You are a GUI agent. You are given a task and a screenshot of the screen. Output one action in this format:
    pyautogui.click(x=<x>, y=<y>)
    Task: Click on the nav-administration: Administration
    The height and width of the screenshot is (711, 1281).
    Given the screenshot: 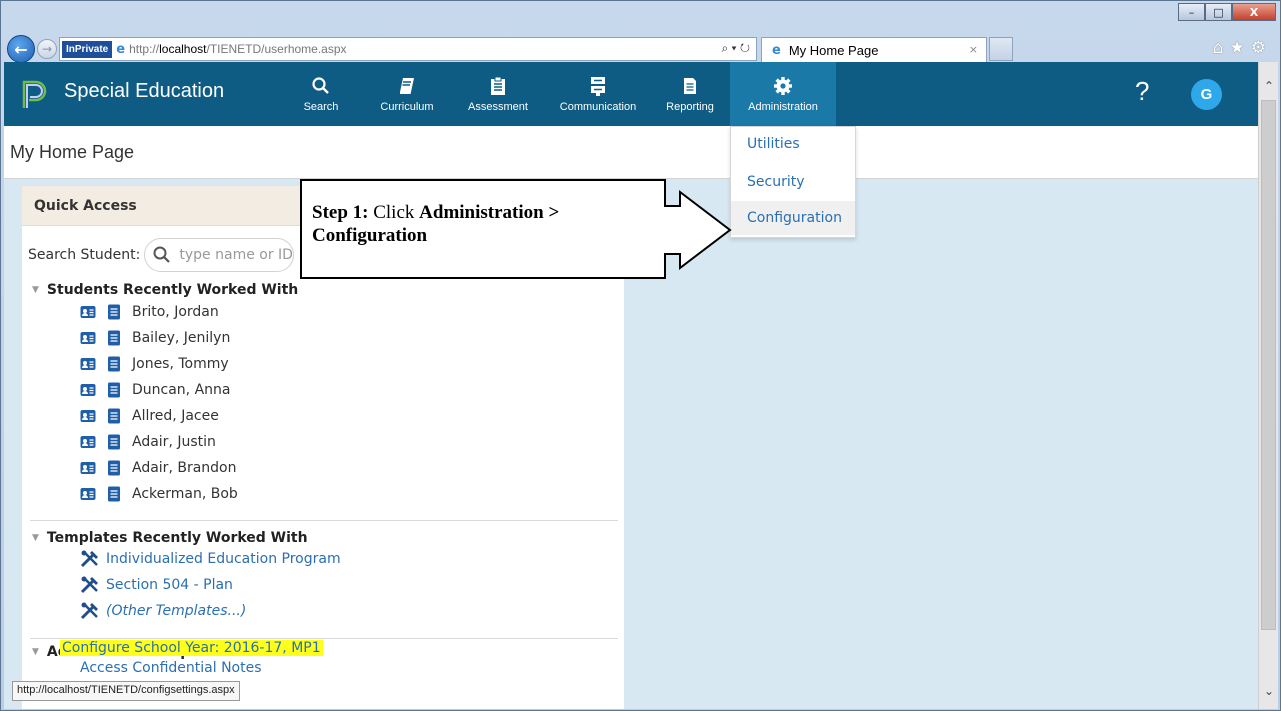 What is the action you would take?
    pyautogui.click(x=783, y=94)
    